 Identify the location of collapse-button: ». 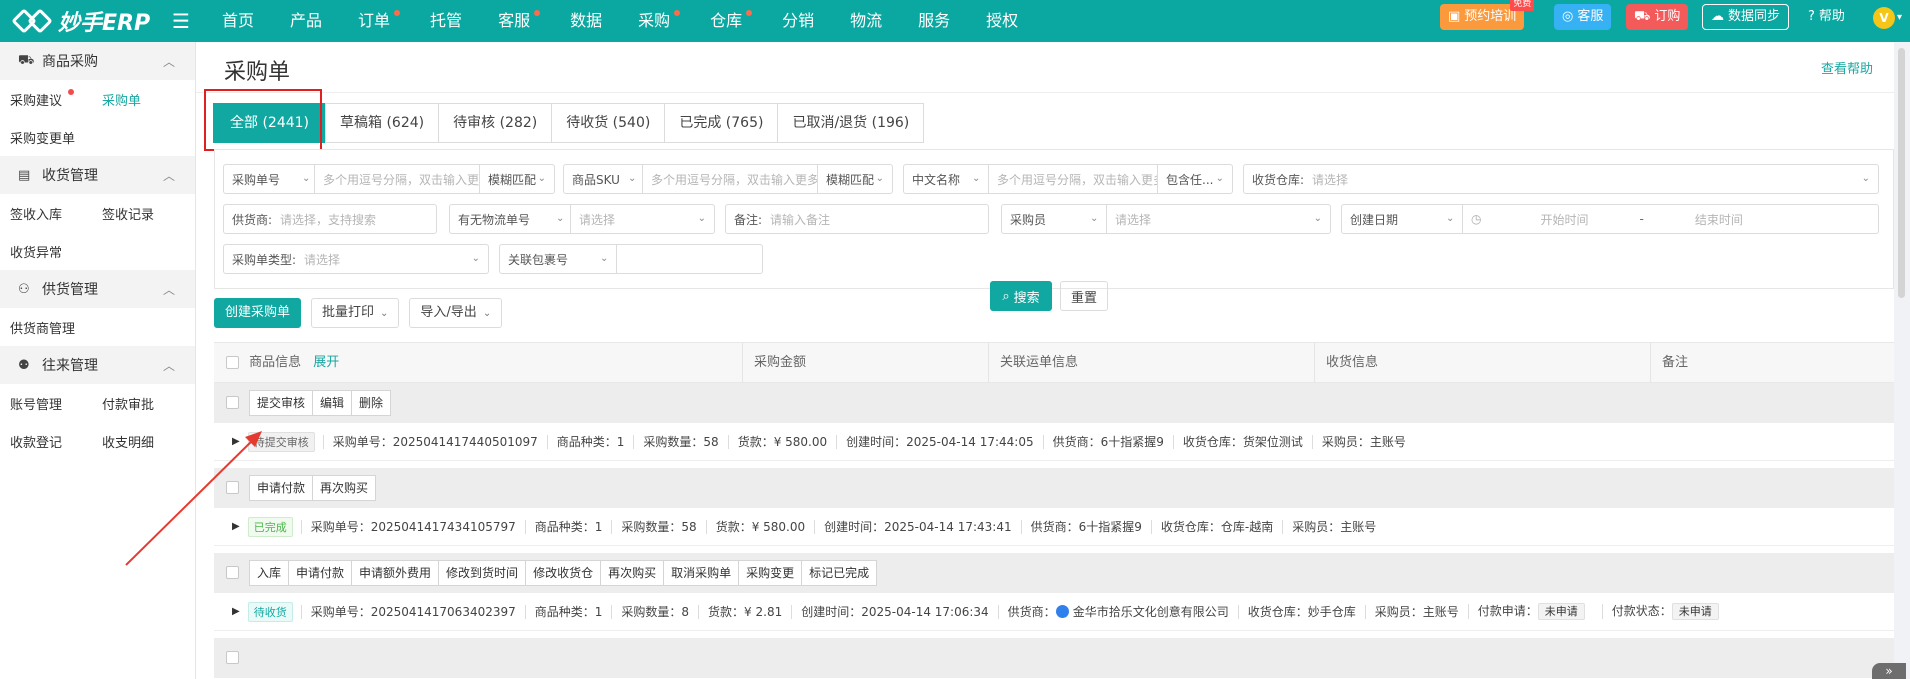
(1889, 671).